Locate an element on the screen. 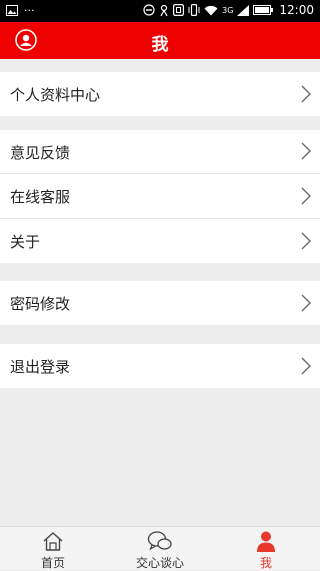 The width and height of the screenshot is (320, 571). nav-tab-me: 我 is located at coordinates (266, 548).